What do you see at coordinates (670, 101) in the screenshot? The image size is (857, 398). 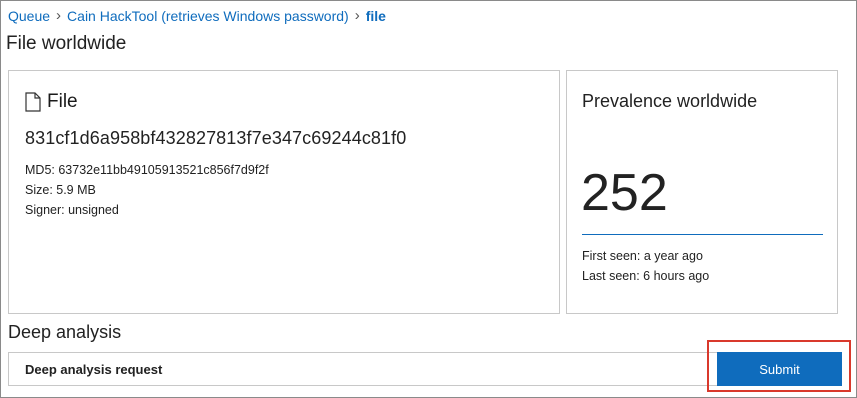 I see `prevalence-title: Prevalence worldwide` at bounding box center [670, 101].